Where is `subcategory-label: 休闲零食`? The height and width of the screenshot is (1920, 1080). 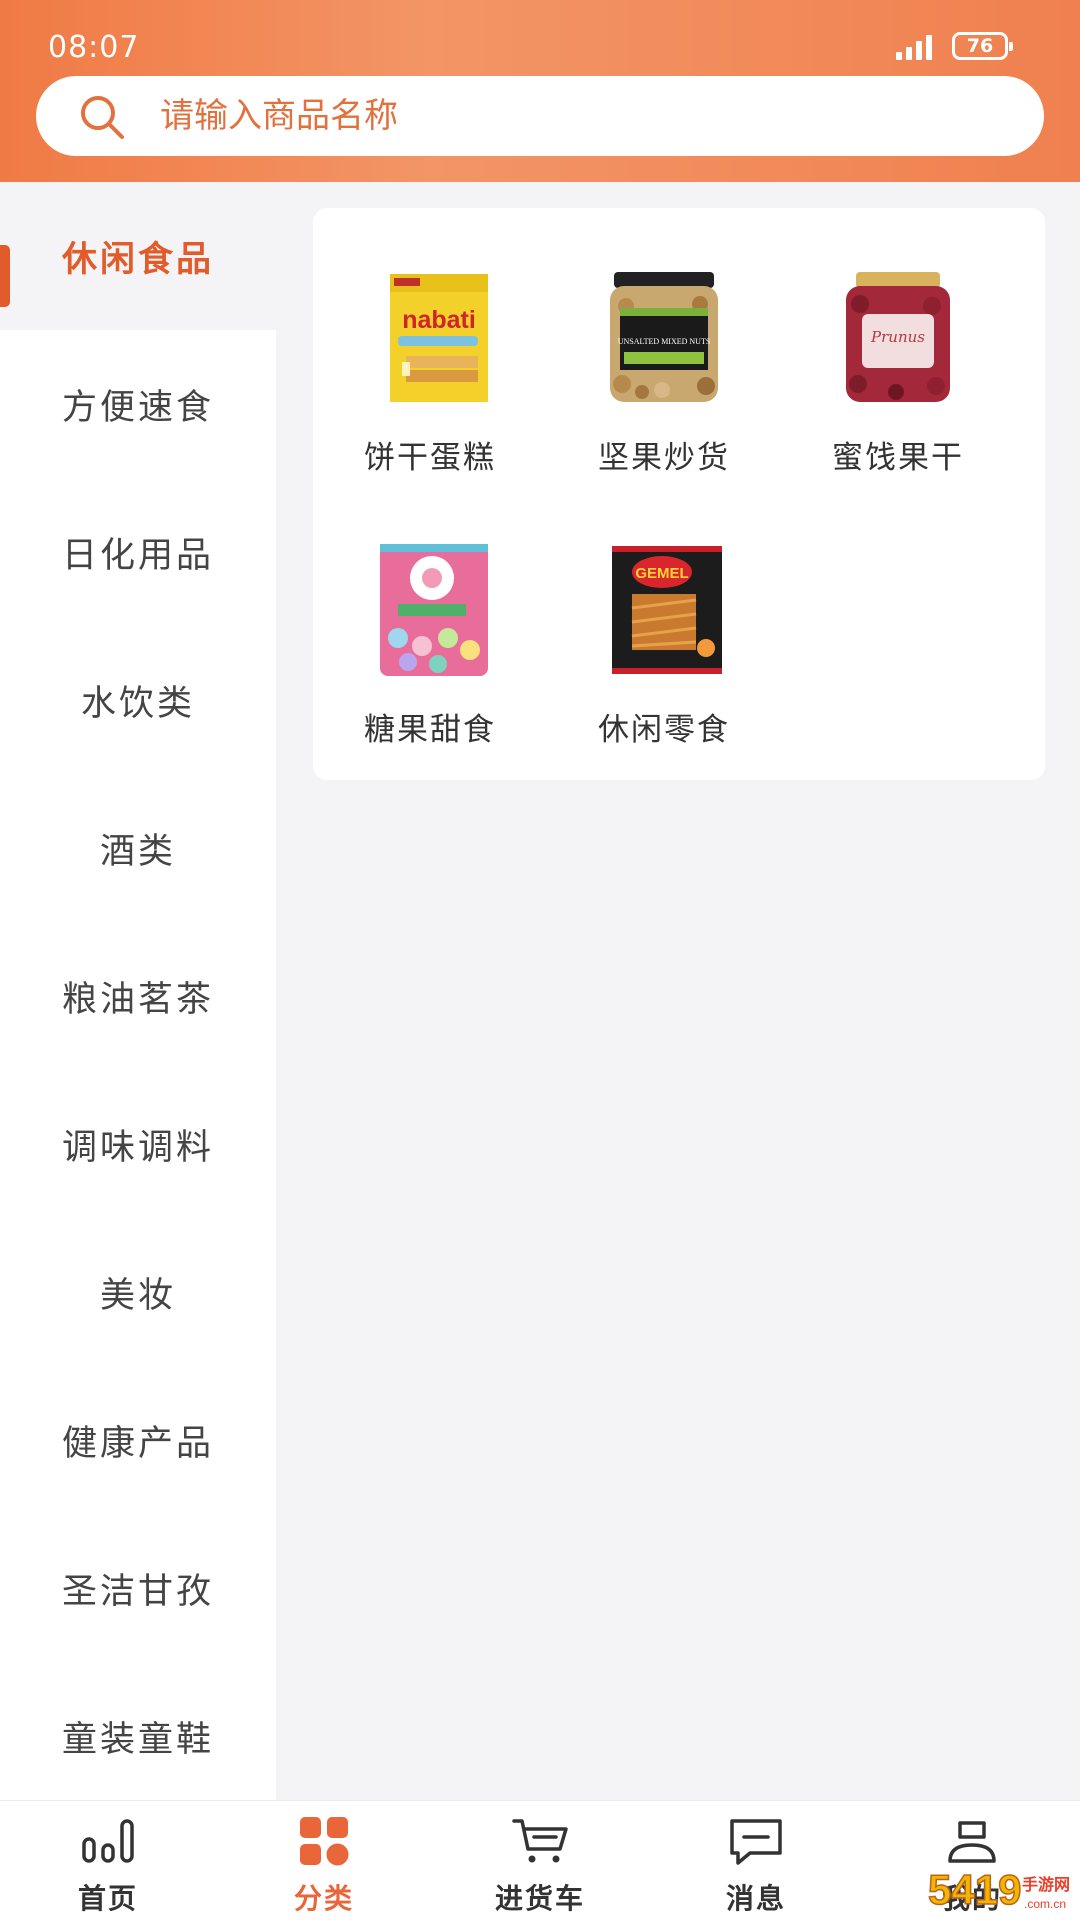
subcategory-label: 休闲零食 is located at coordinates (664, 730).